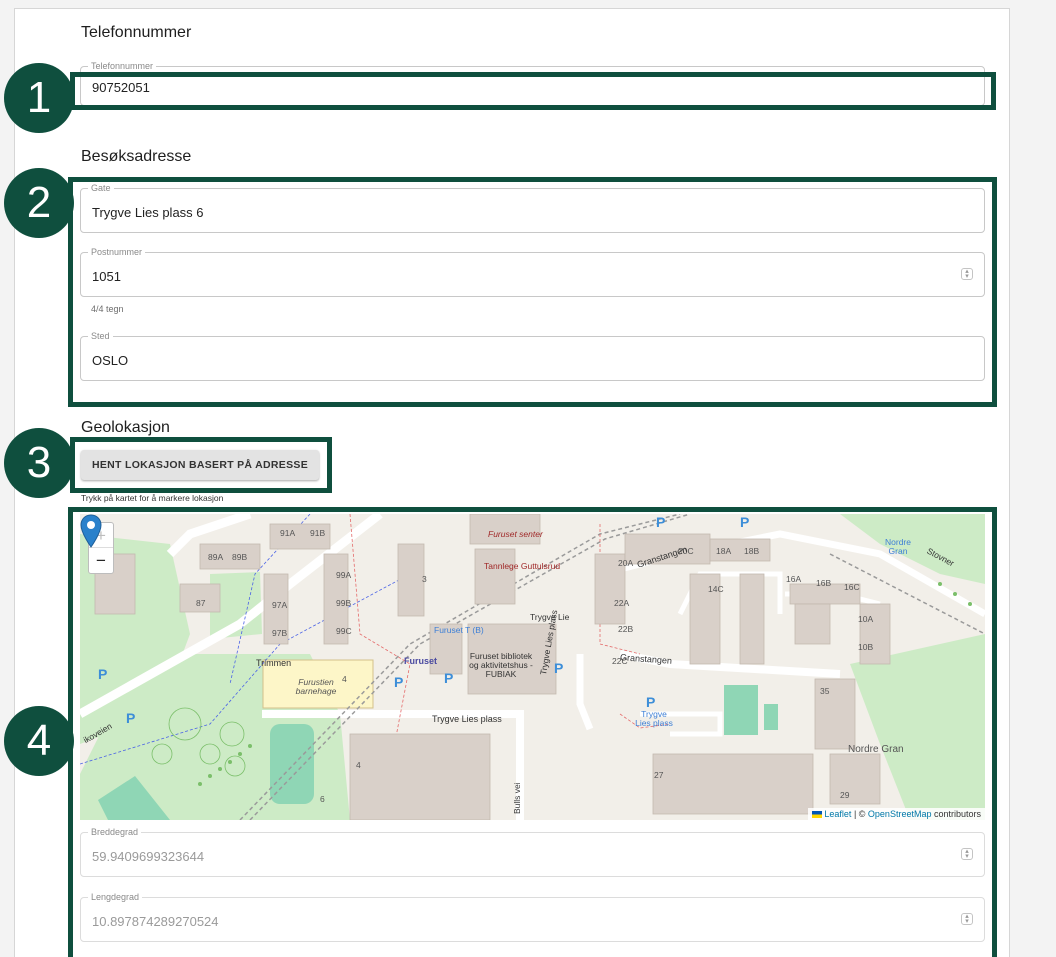 This screenshot has height=957, width=1056. I want to click on annotation-badge-3: 3, so click(39, 463).